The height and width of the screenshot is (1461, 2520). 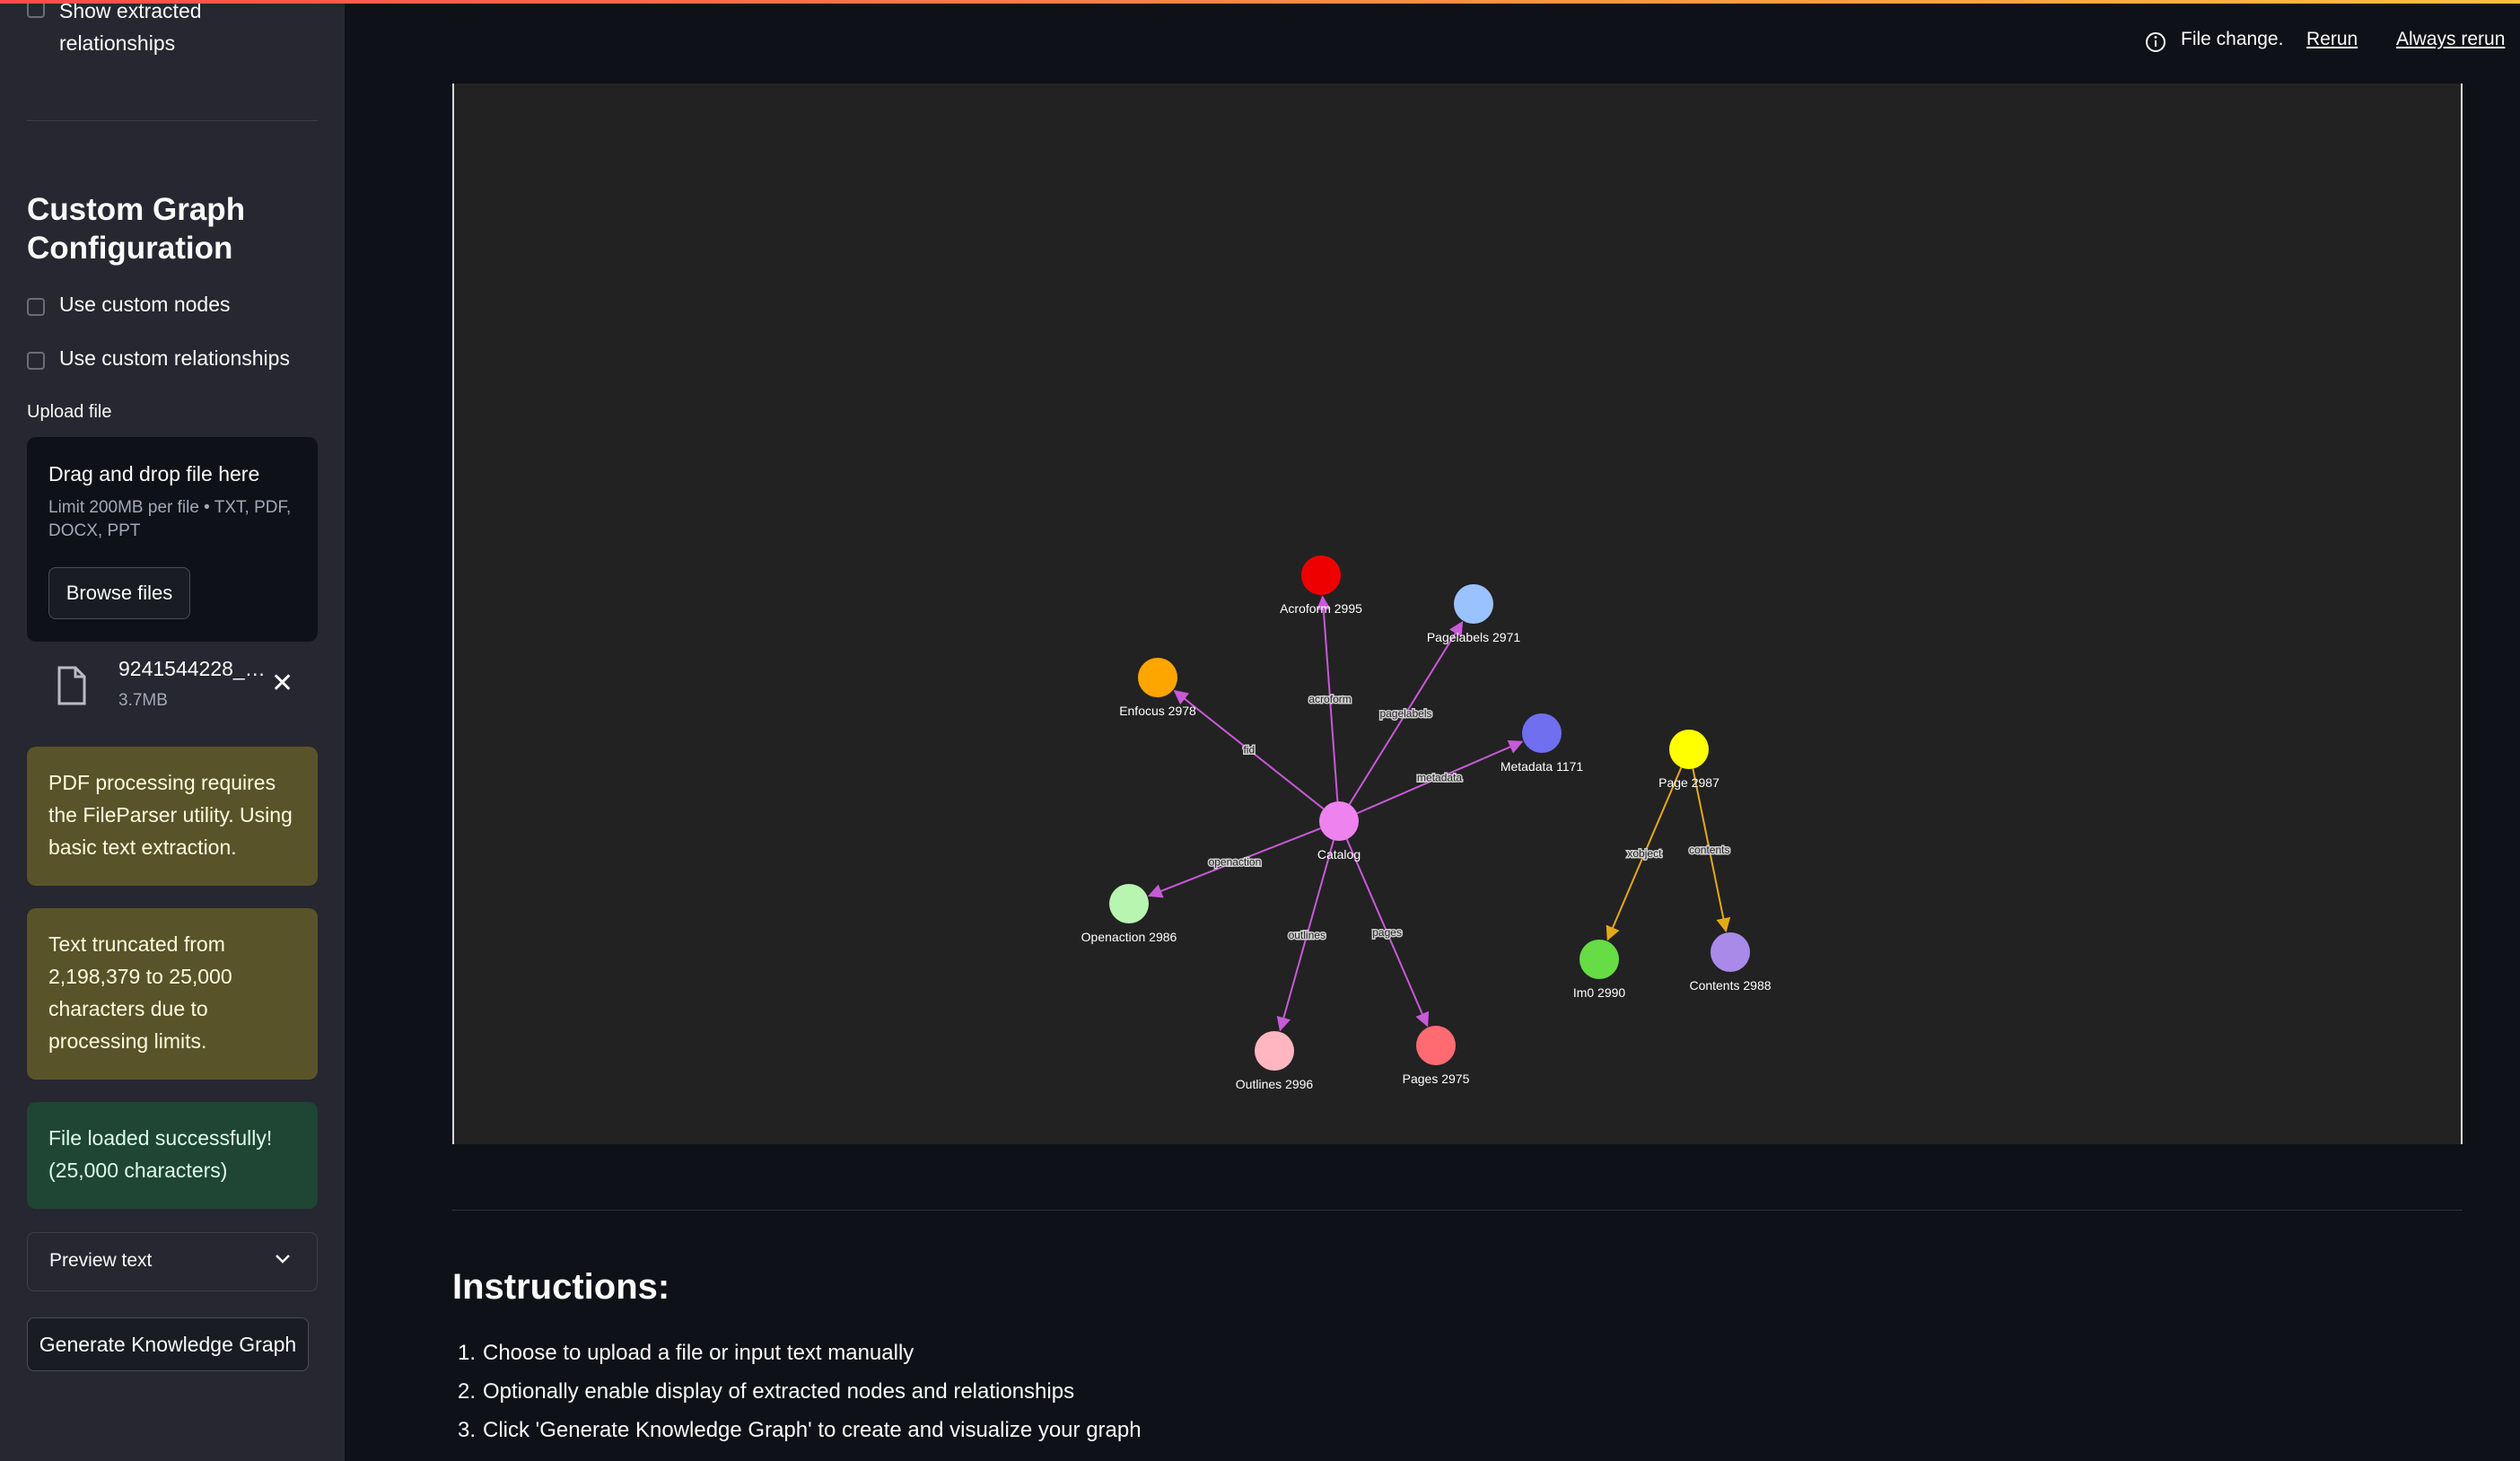 I want to click on graph-node-pagelabels: Pagelabels 2971, so click(x=1474, y=614).